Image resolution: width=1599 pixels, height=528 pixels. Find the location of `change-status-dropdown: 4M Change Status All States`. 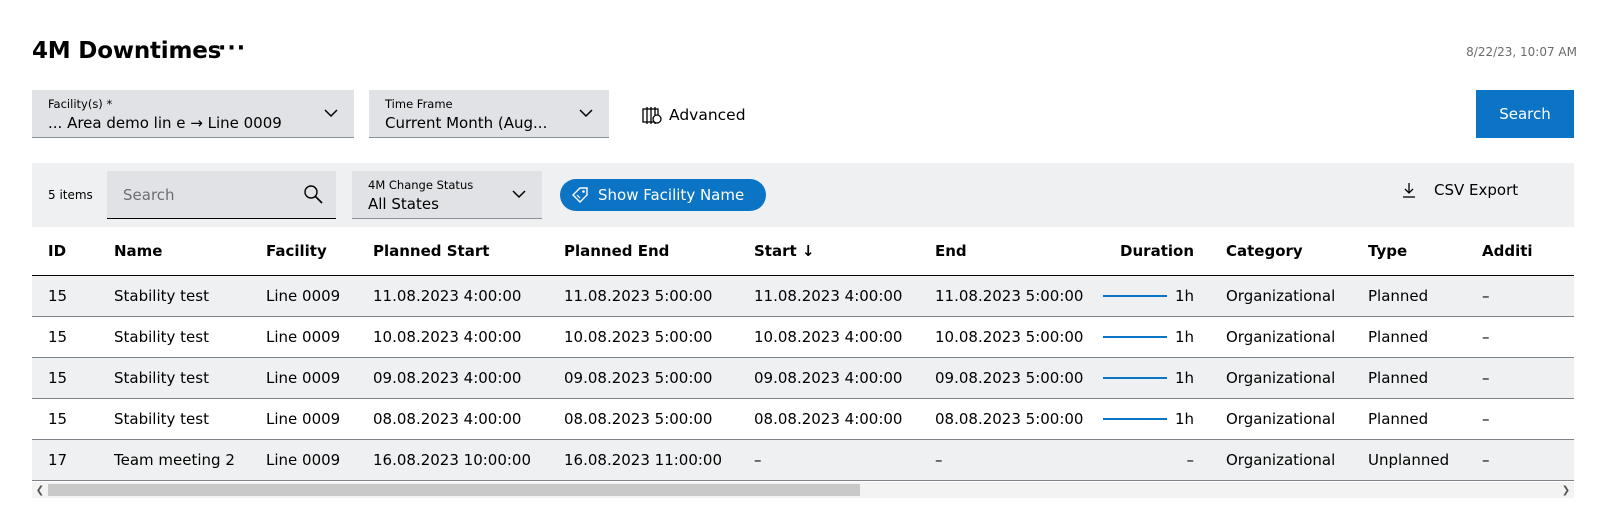

change-status-dropdown: 4M Change Status All States is located at coordinates (447, 195).